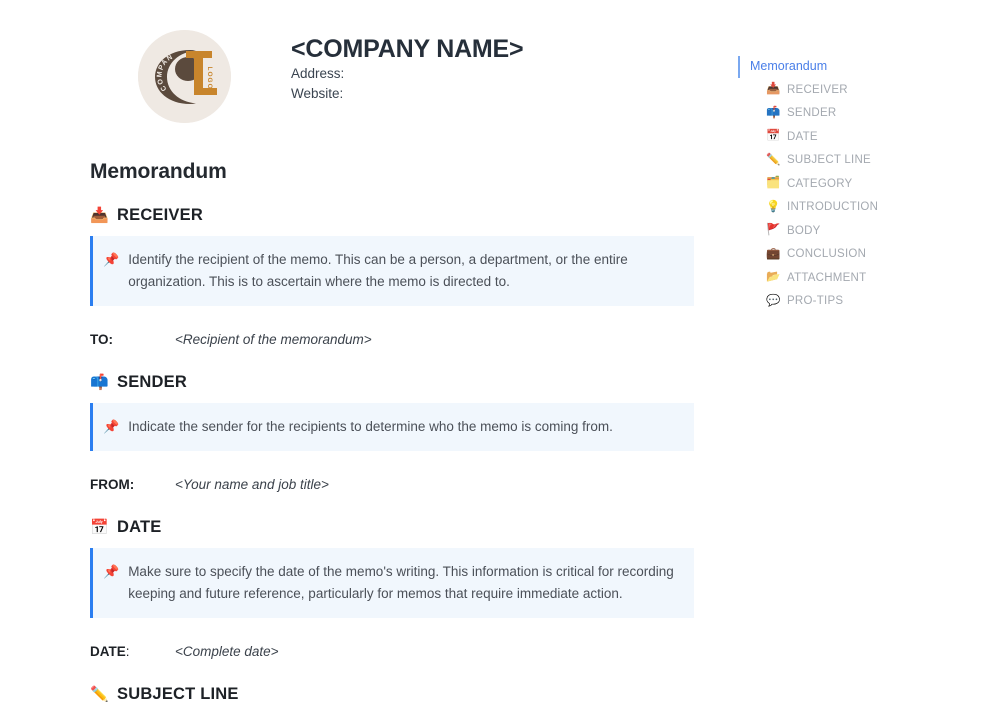  I want to click on section-heading-date: 📅 DATE, so click(395, 527).